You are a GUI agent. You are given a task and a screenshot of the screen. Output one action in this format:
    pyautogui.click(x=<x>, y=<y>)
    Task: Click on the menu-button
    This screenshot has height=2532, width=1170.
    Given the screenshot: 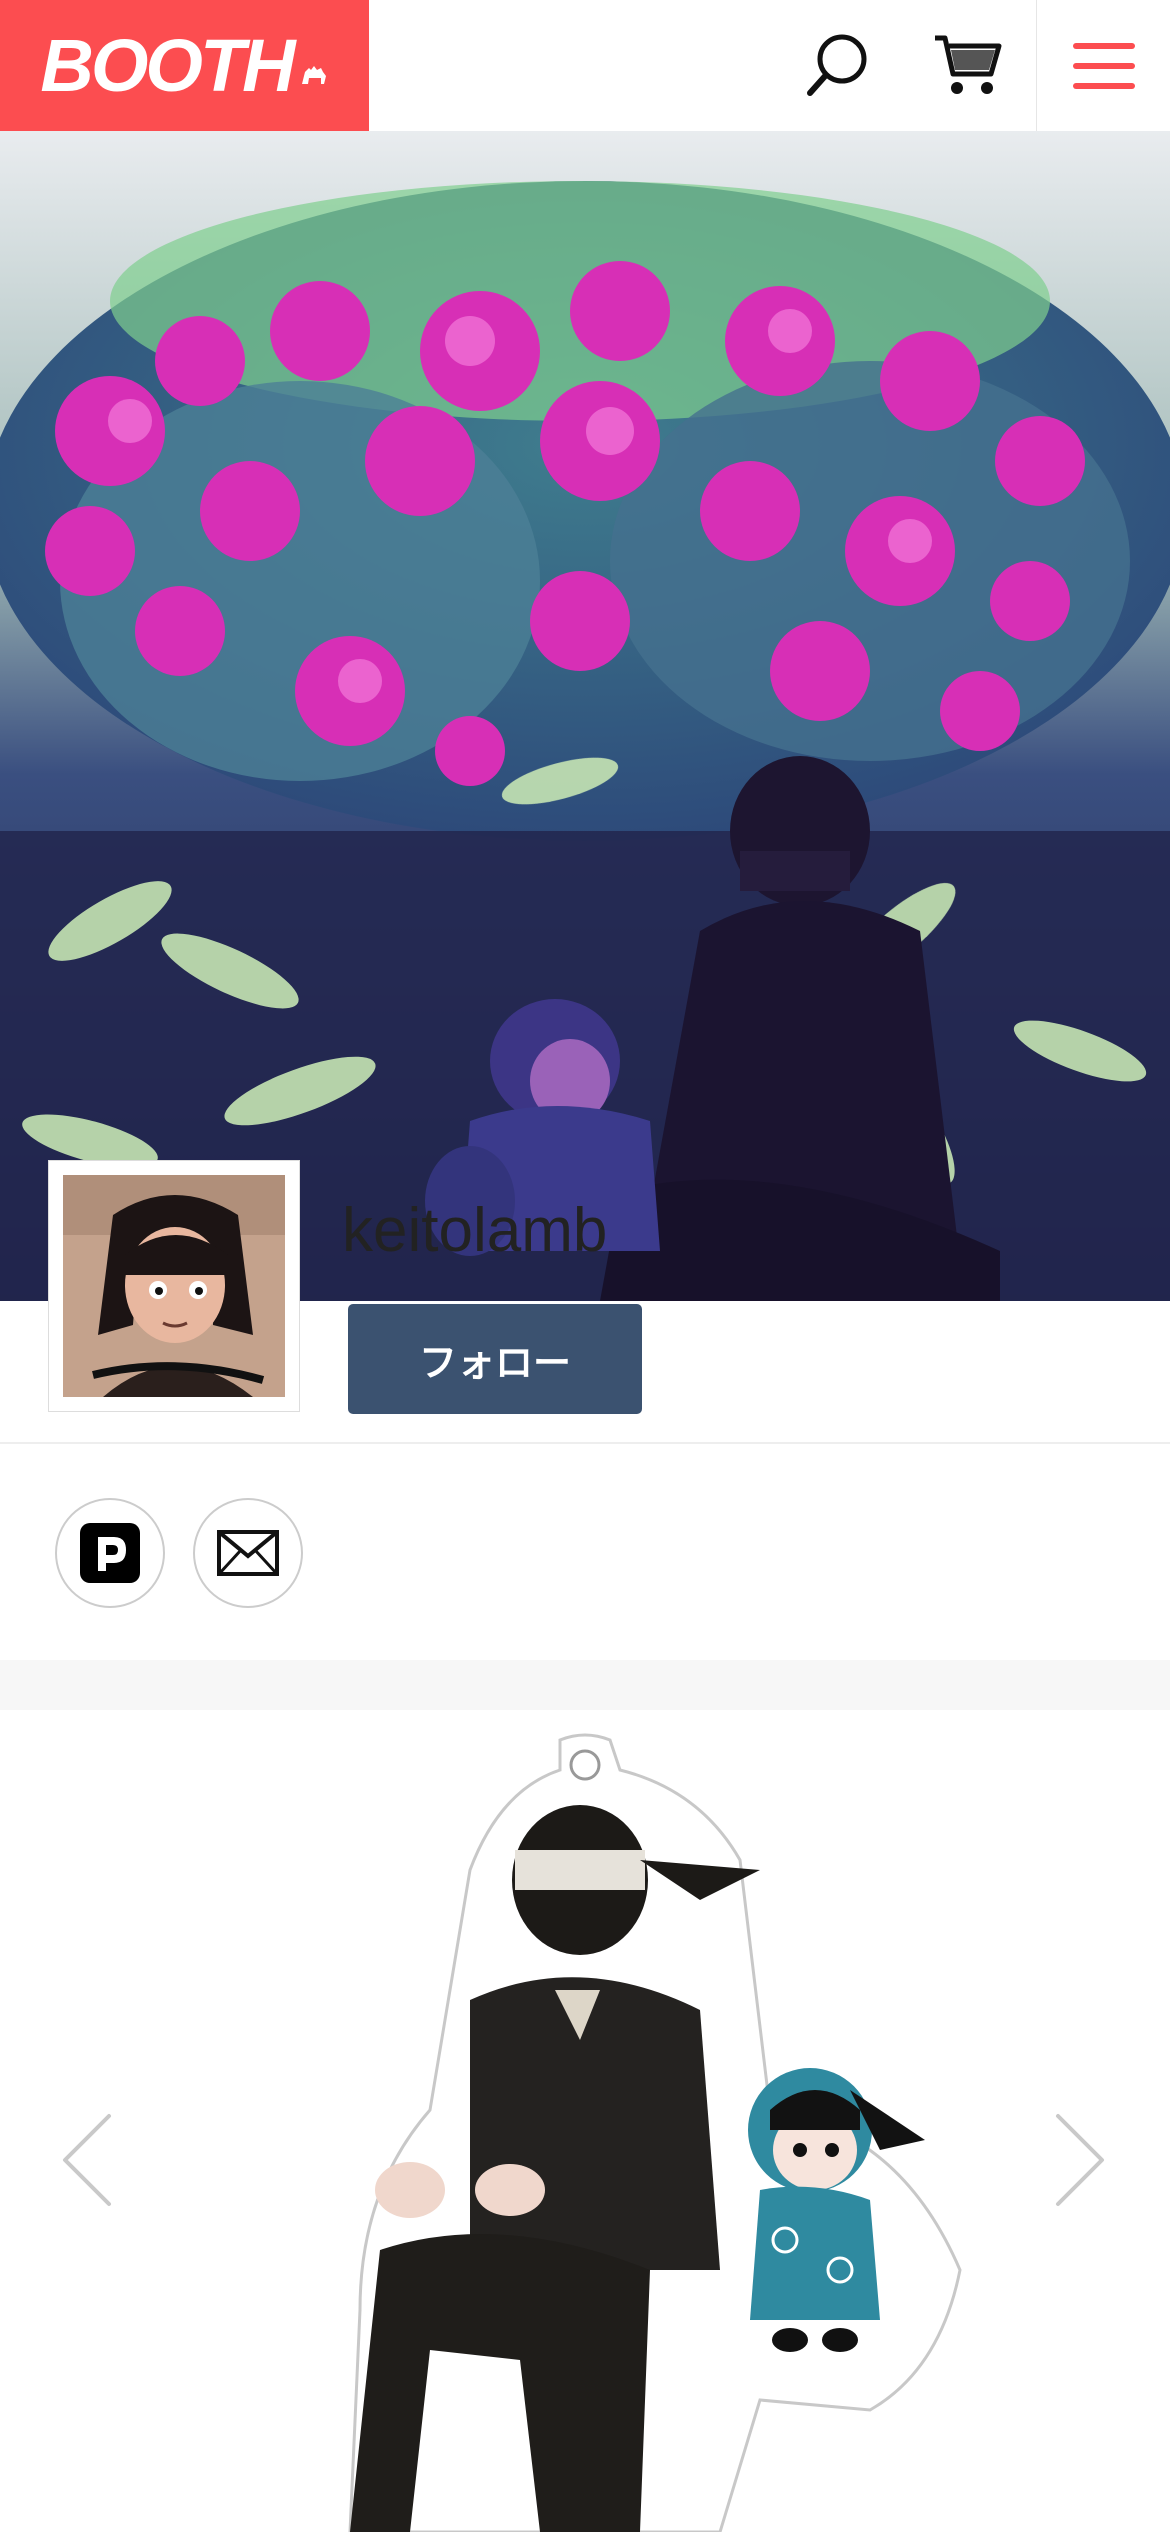 What is the action you would take?
    pyautogui.click(x=1103, y=65)
    